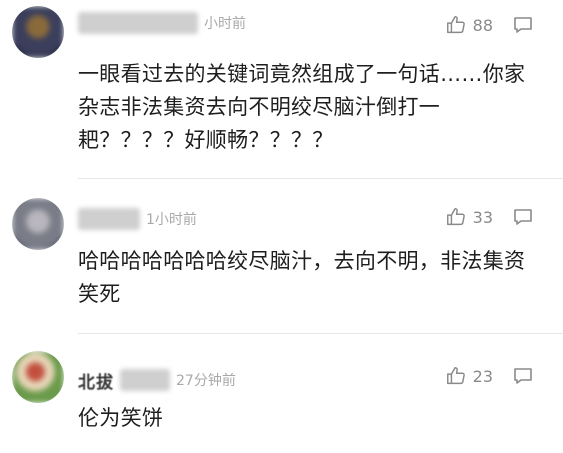  I want to click on timestamp: 27分钟前, so click(206, 381).